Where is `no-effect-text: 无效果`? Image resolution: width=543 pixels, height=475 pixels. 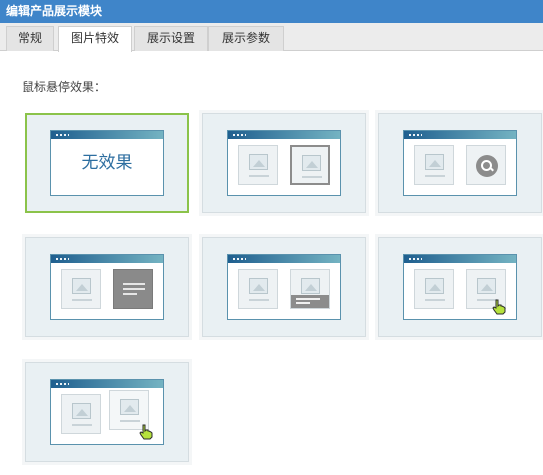 no-effect-text: 无效果 is located at coordinates (107, 163).